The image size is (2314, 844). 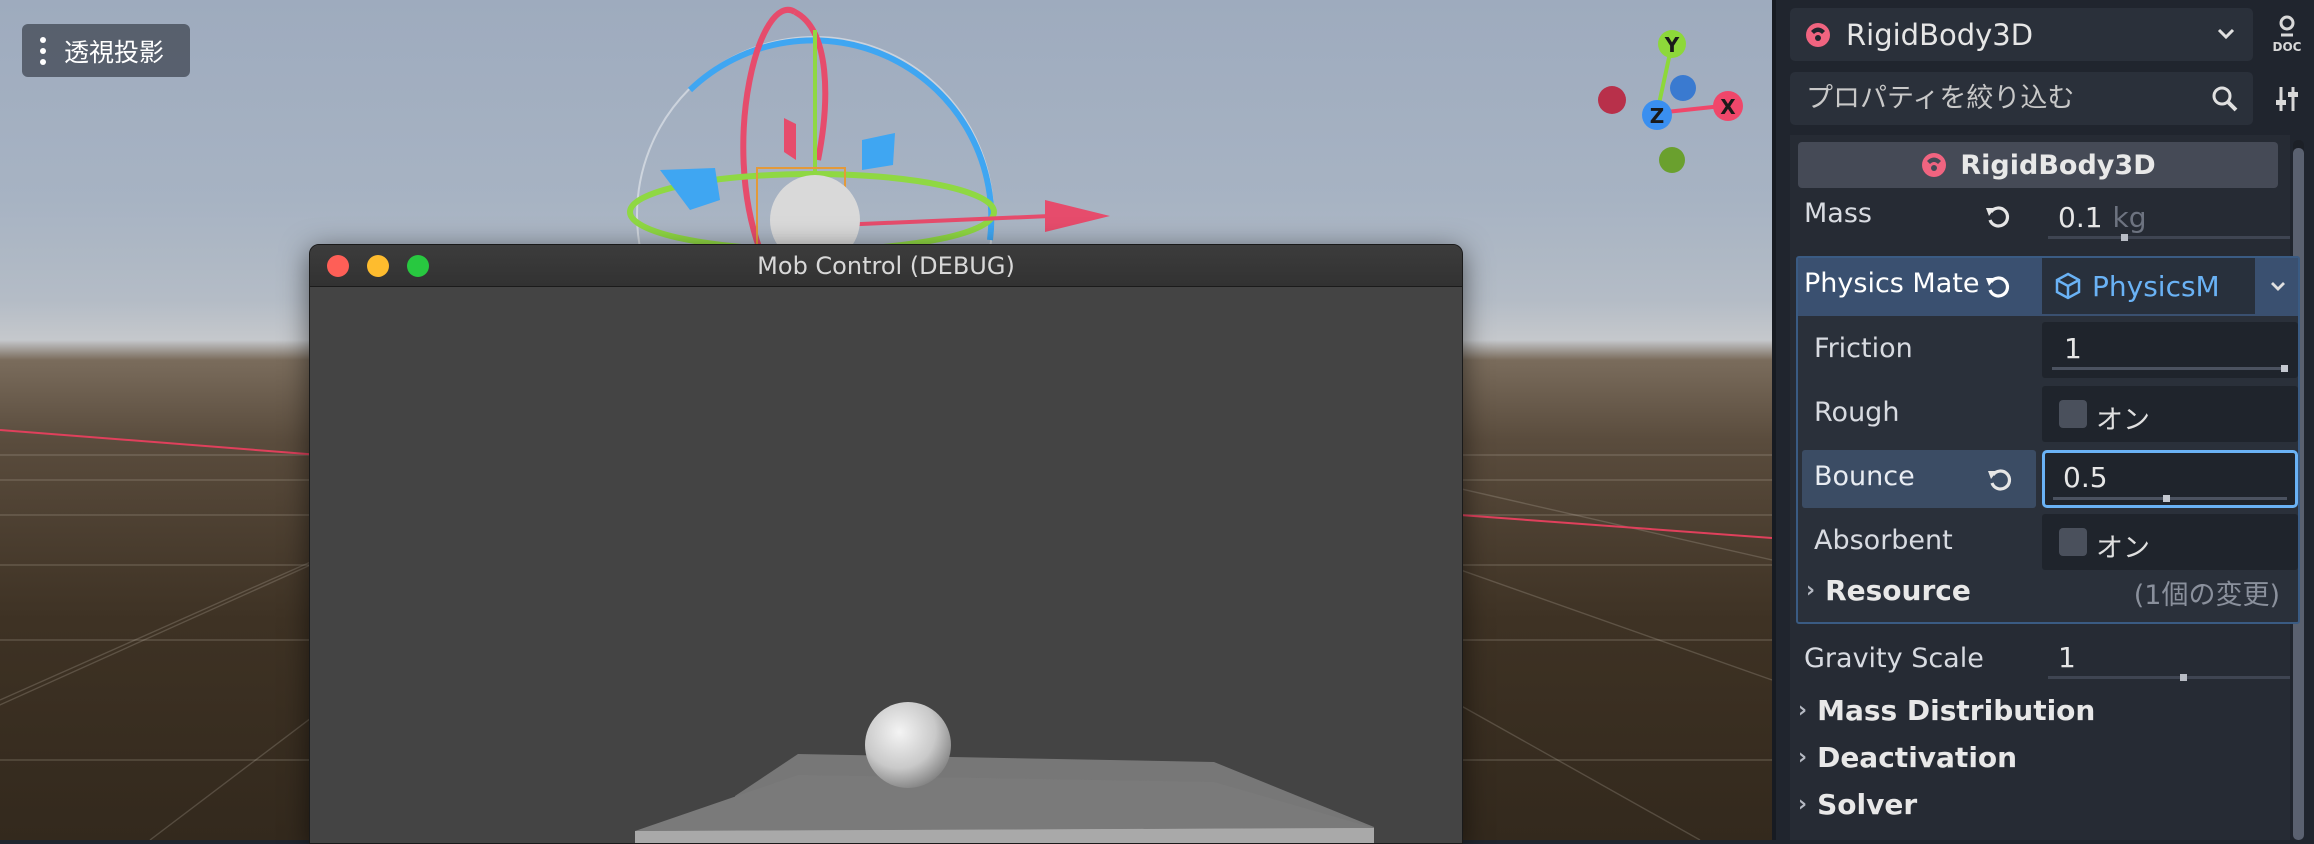 I want to click on mass-field: 0.1 kg, so click(x=2169, y=220).